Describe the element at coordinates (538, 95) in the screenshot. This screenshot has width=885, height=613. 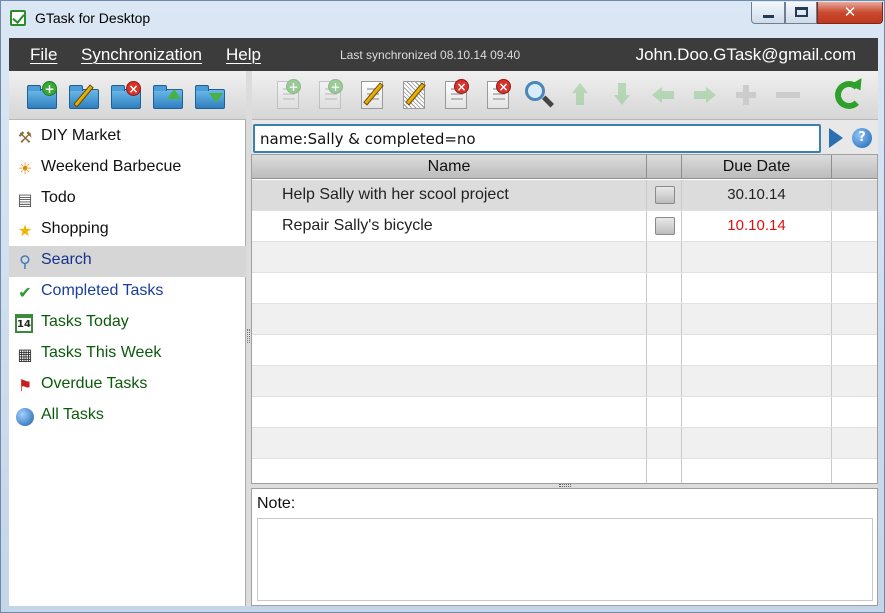
I see `search-button` at that location.